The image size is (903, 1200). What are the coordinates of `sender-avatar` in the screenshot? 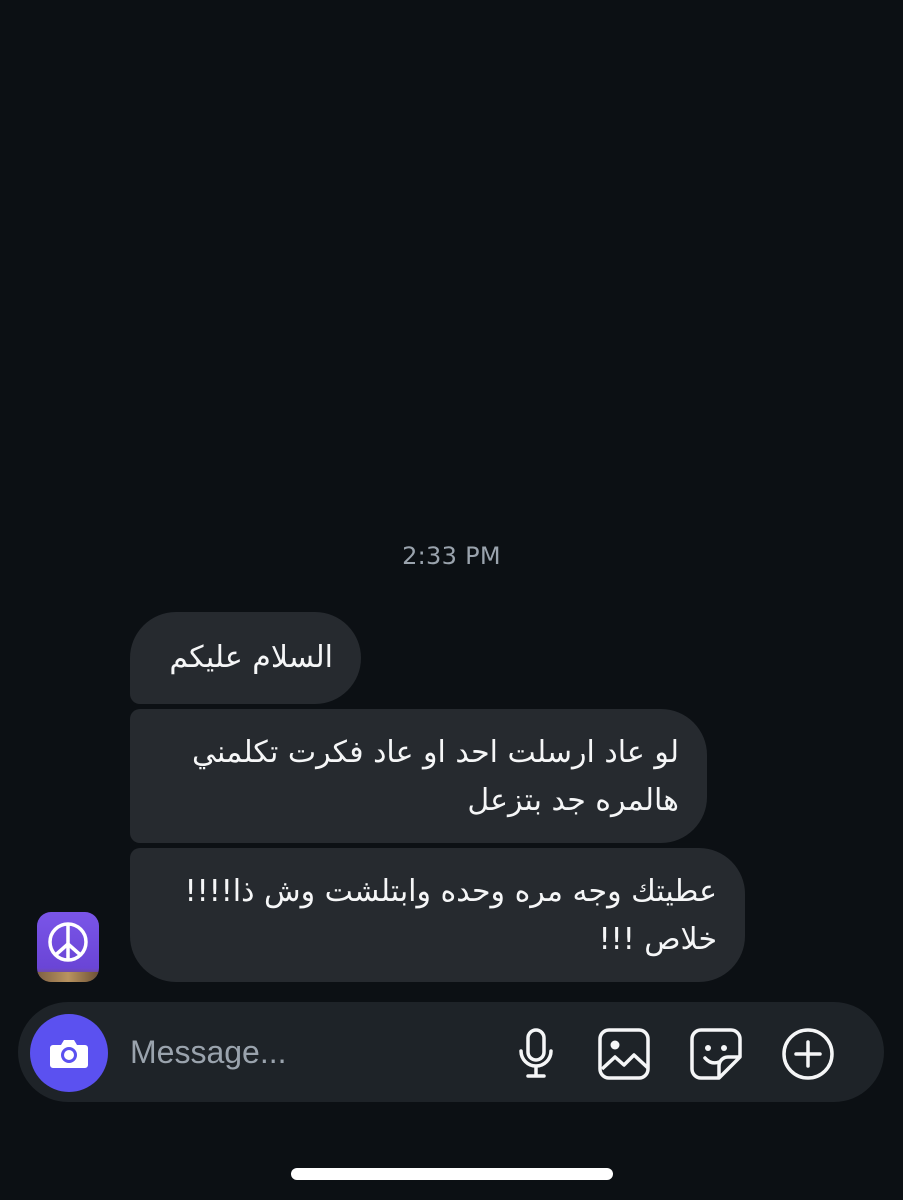 It's located at (68, 947).